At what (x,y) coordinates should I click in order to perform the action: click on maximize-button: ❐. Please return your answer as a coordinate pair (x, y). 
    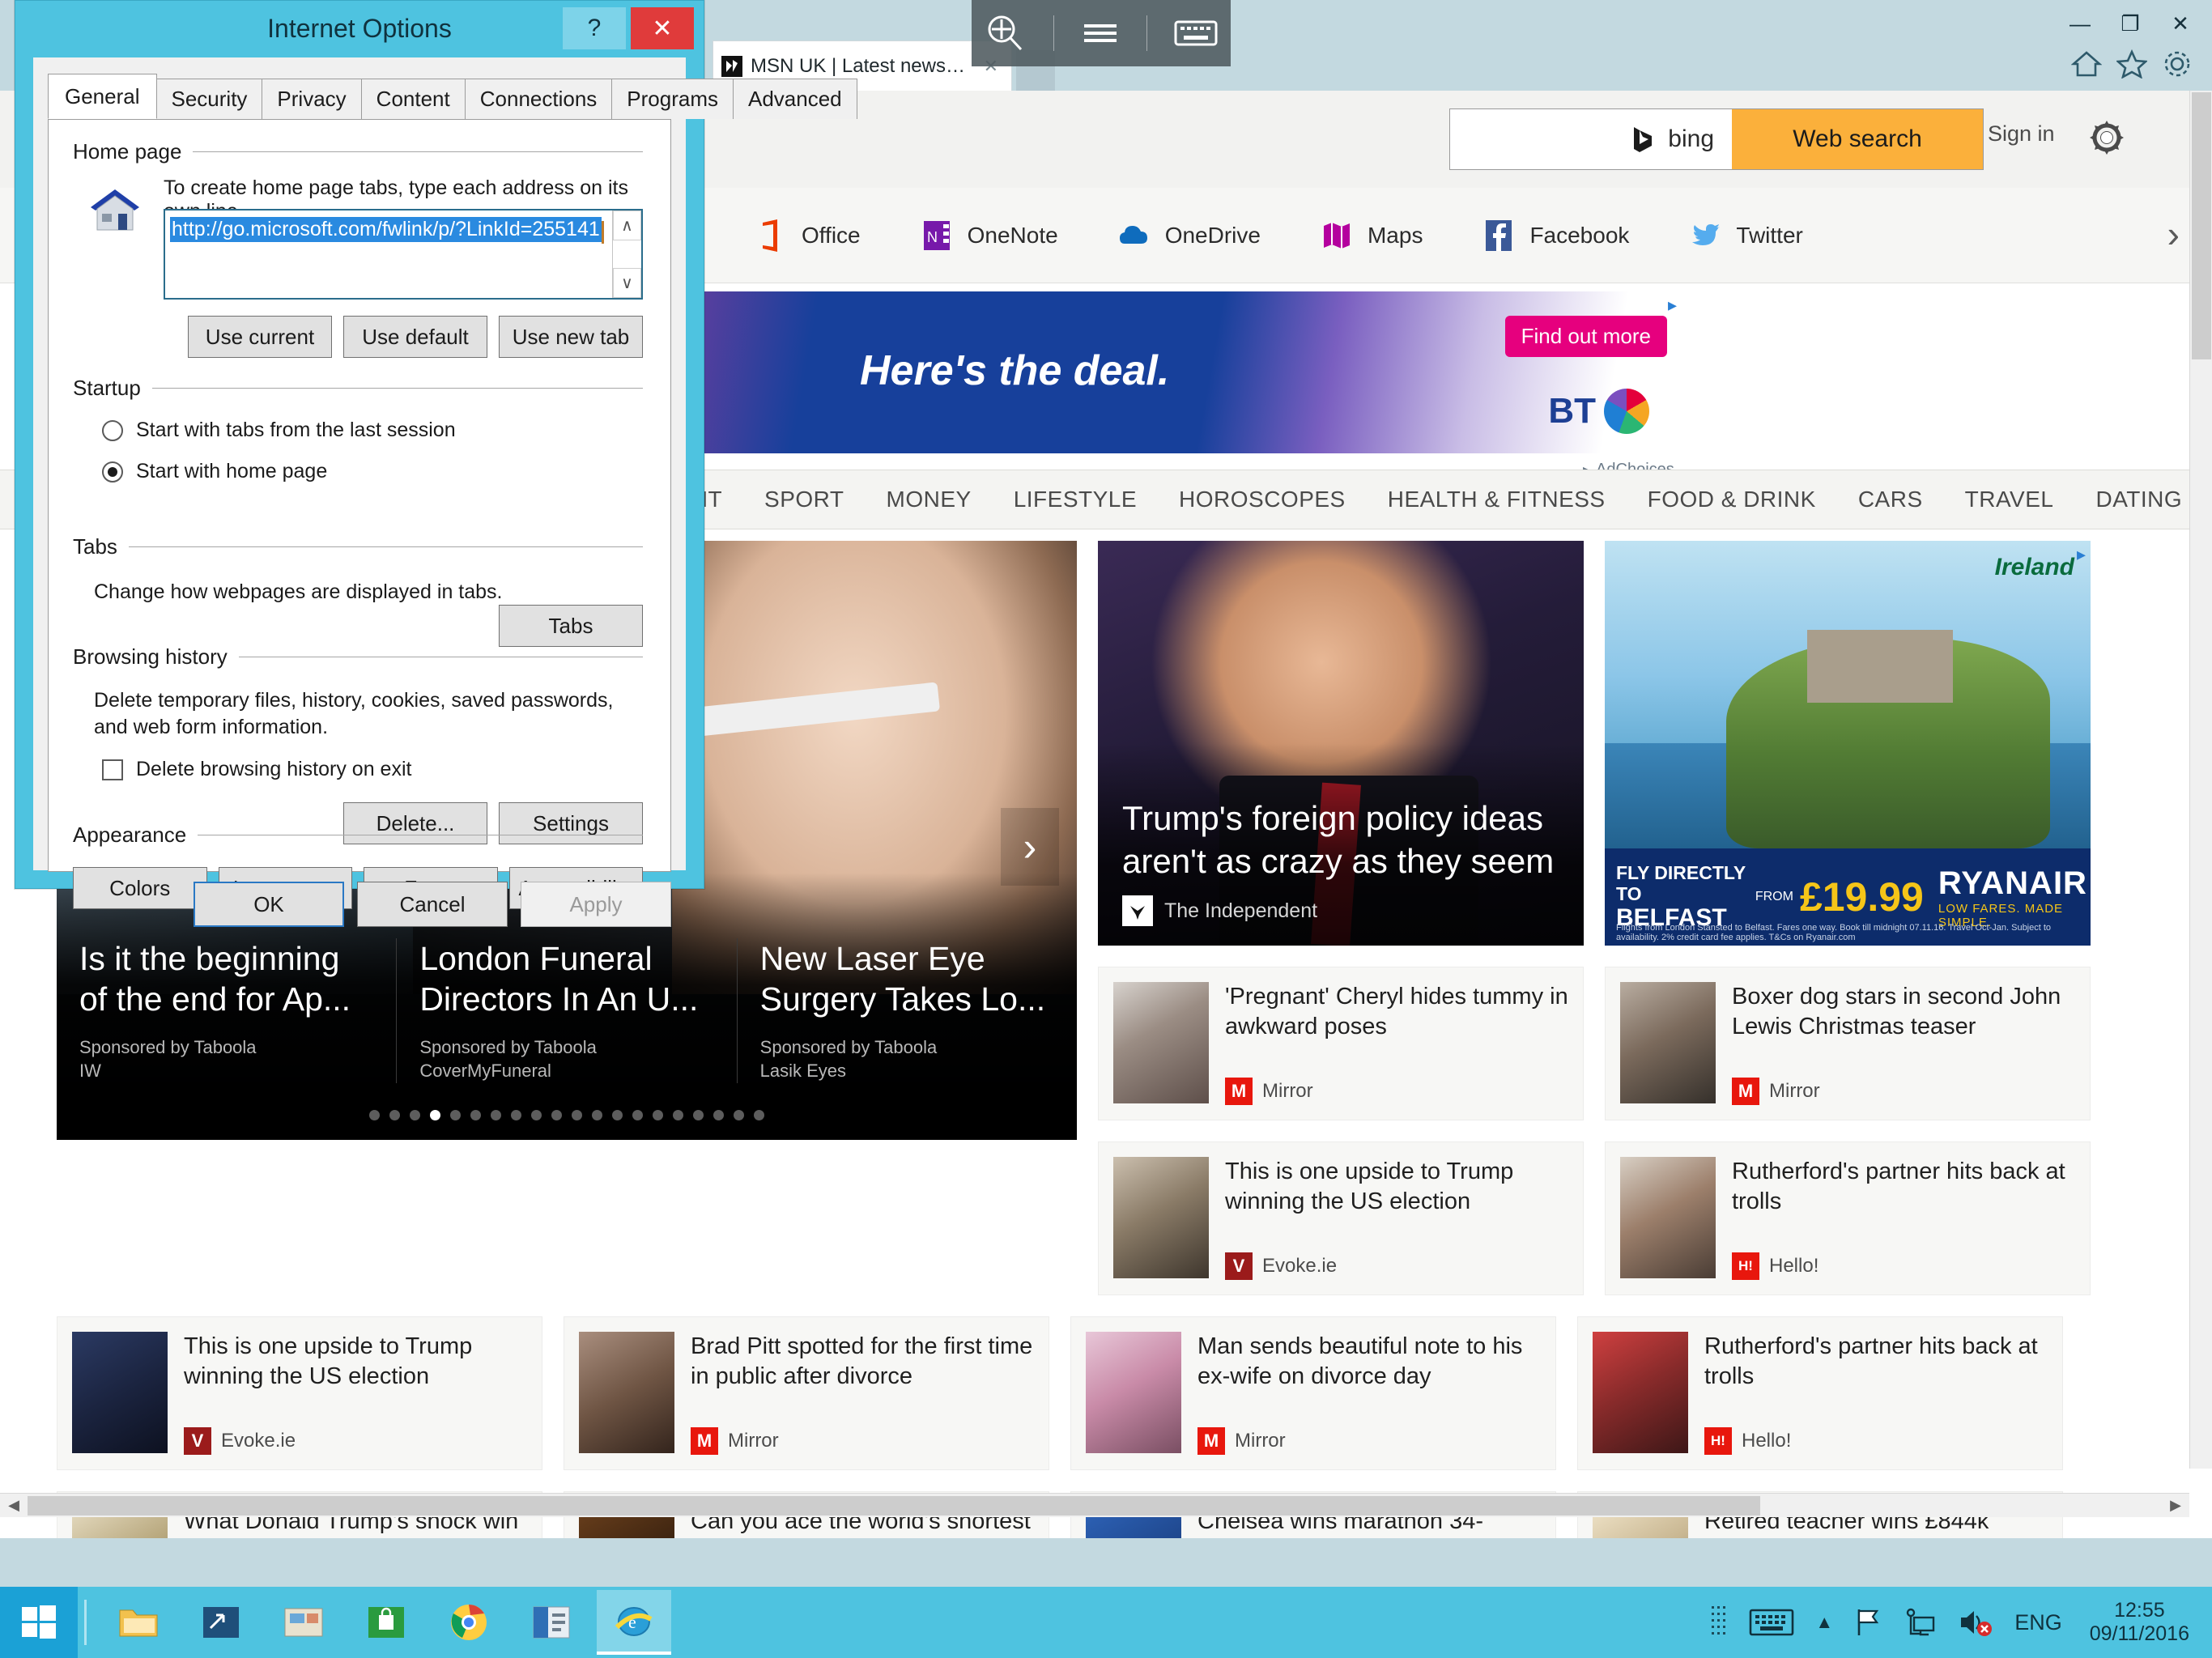
    Looking at the image, I should click on (2130, 23).